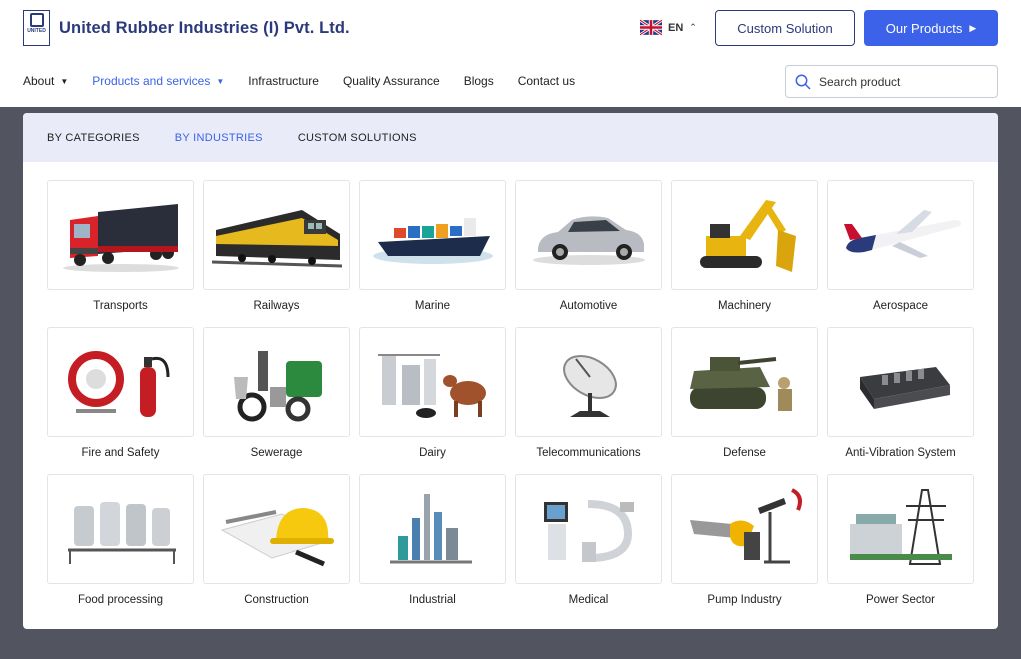  What do you see at coordinates (744, 600) in the screenshot?
I see `industry-label: Pump Industry` at bounding box center [744, 600].